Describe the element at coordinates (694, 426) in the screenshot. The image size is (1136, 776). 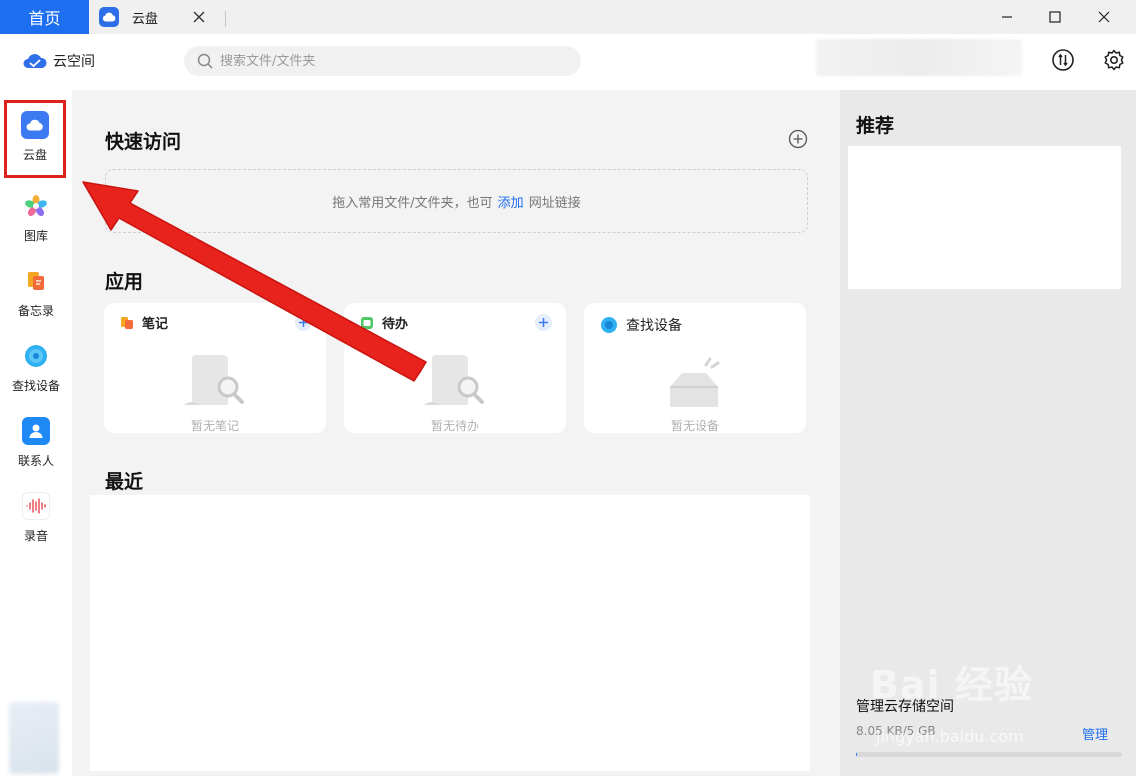
I see `empty-state-text: 暂无设备` at that location.